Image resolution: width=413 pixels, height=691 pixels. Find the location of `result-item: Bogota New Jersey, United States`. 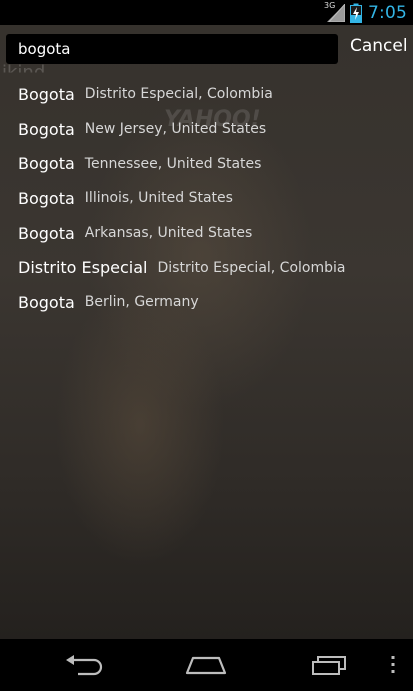

result-item: Bogota New Jersey, United States is located at coordinates (206, 129).